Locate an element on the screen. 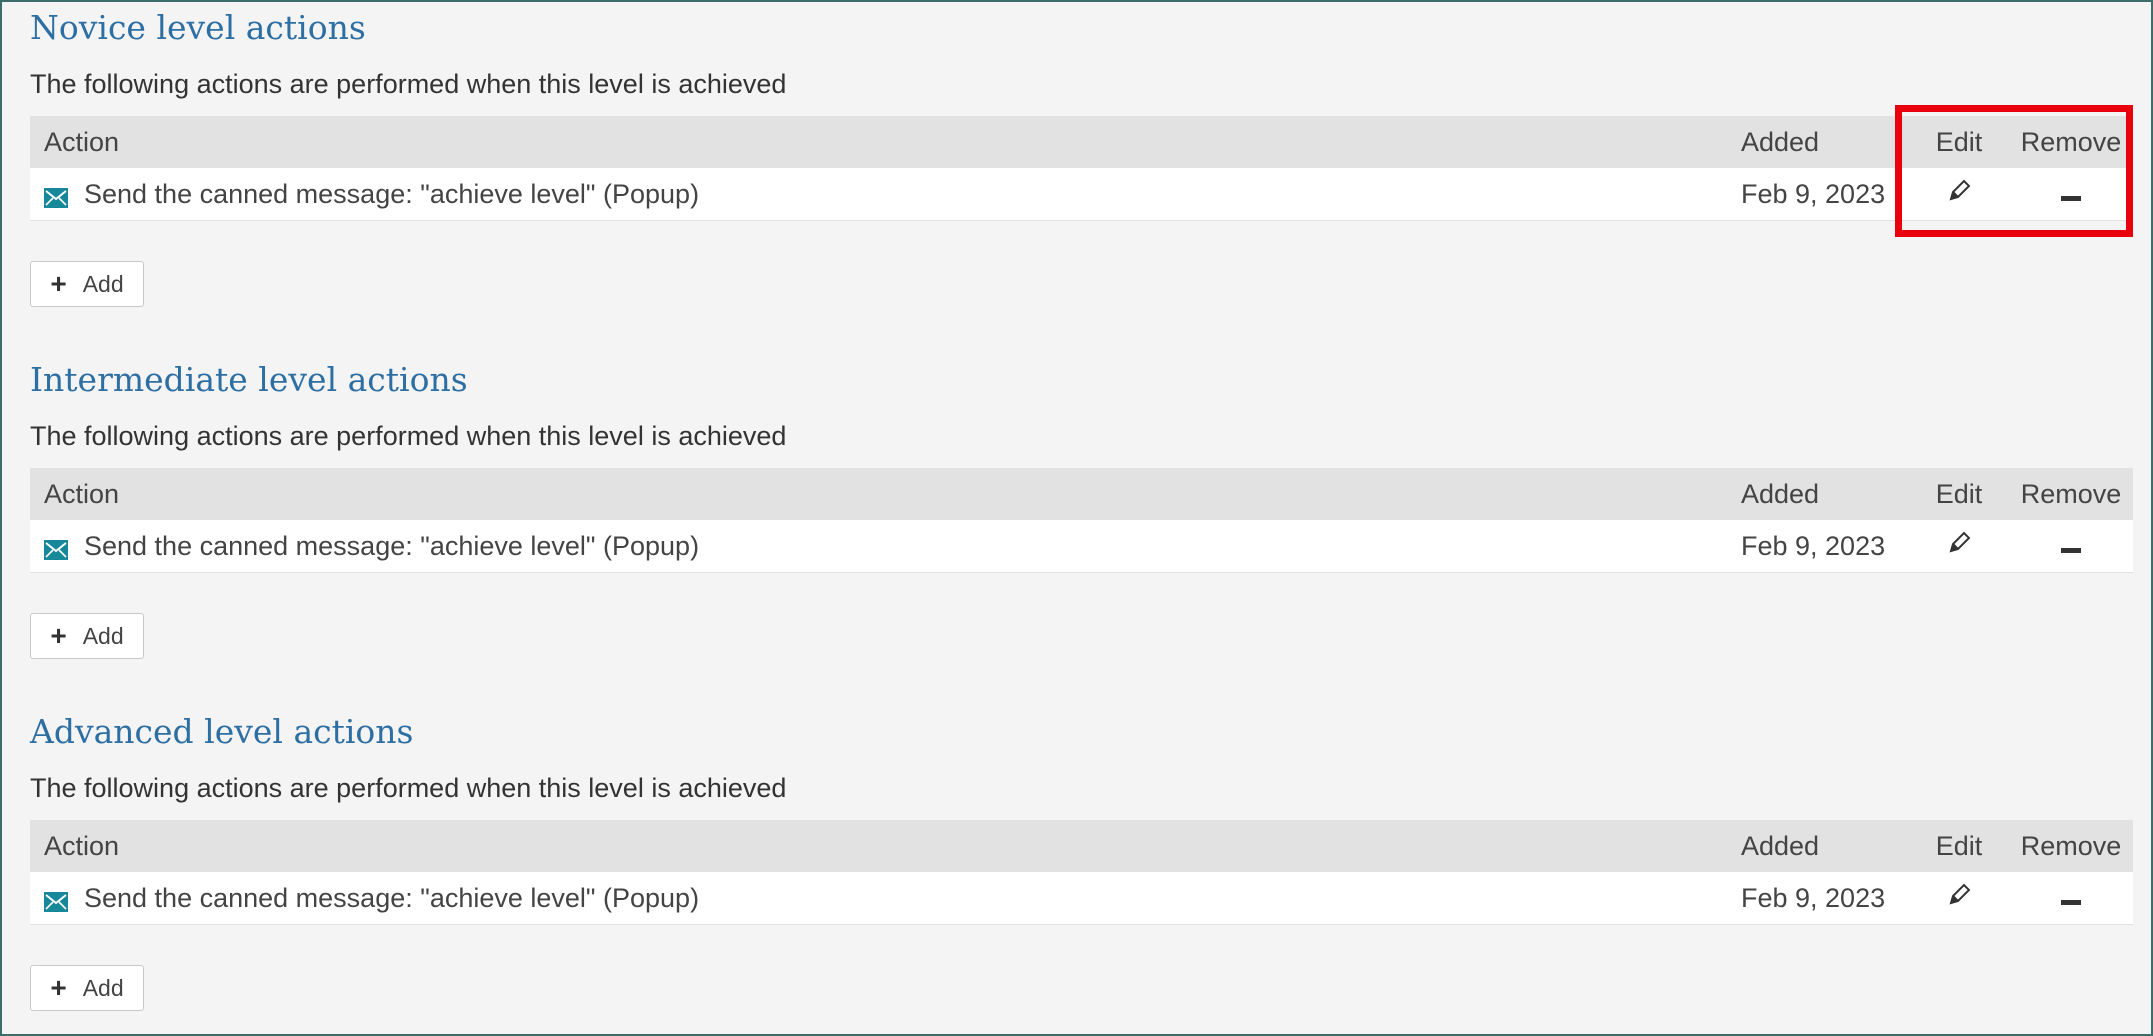 Image resolution: width=2153 pixels, height=1036 pixels. section-title: Intermediate level actions is located at coordinates (249, 379).